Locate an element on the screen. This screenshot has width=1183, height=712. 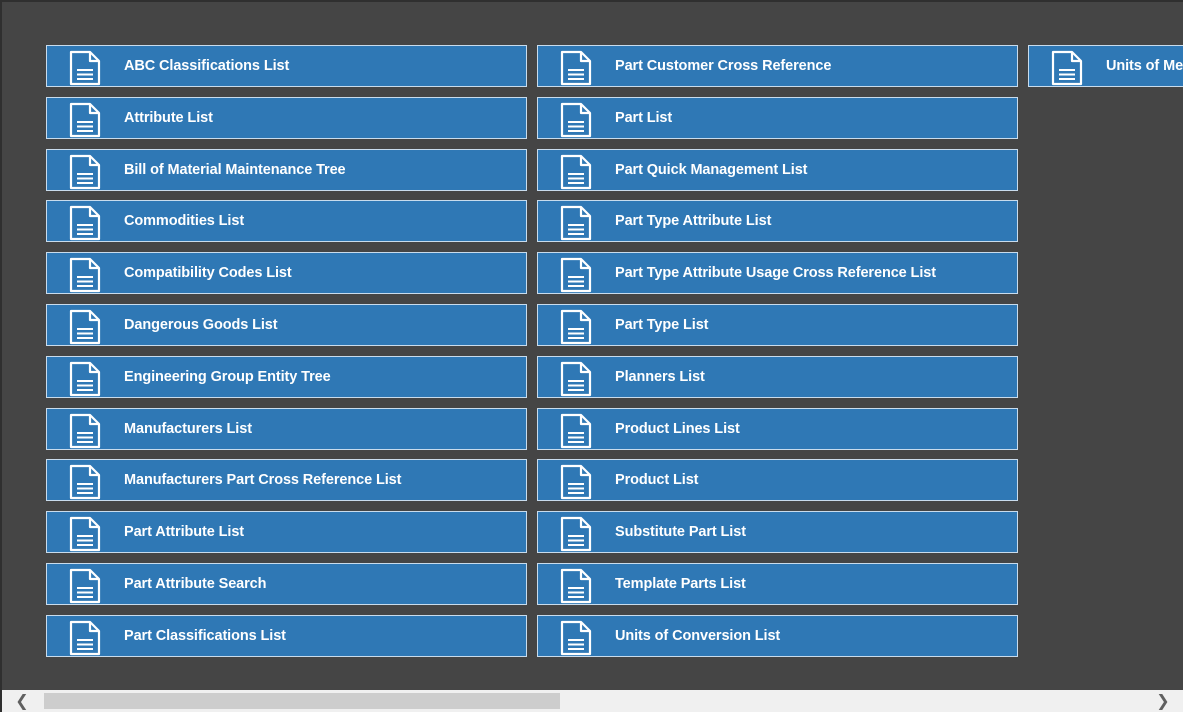
tile-label: Attribute List is located at coordinates (168, 117).